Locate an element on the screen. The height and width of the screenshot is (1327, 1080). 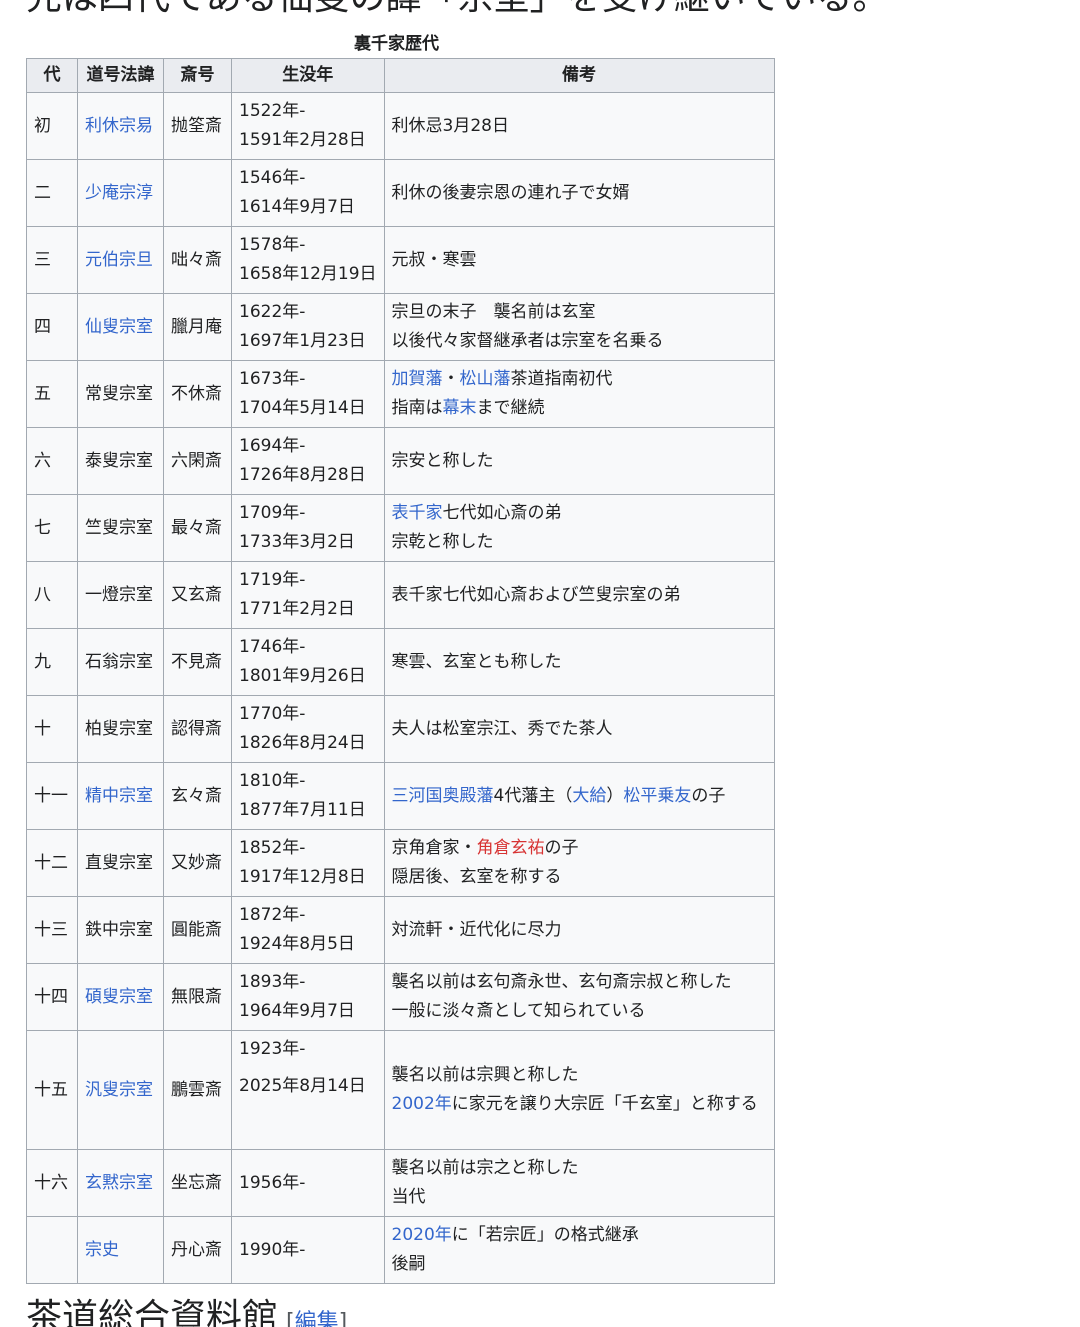
cell-name: 直叟宗室 is located at coordinates (120, 863).